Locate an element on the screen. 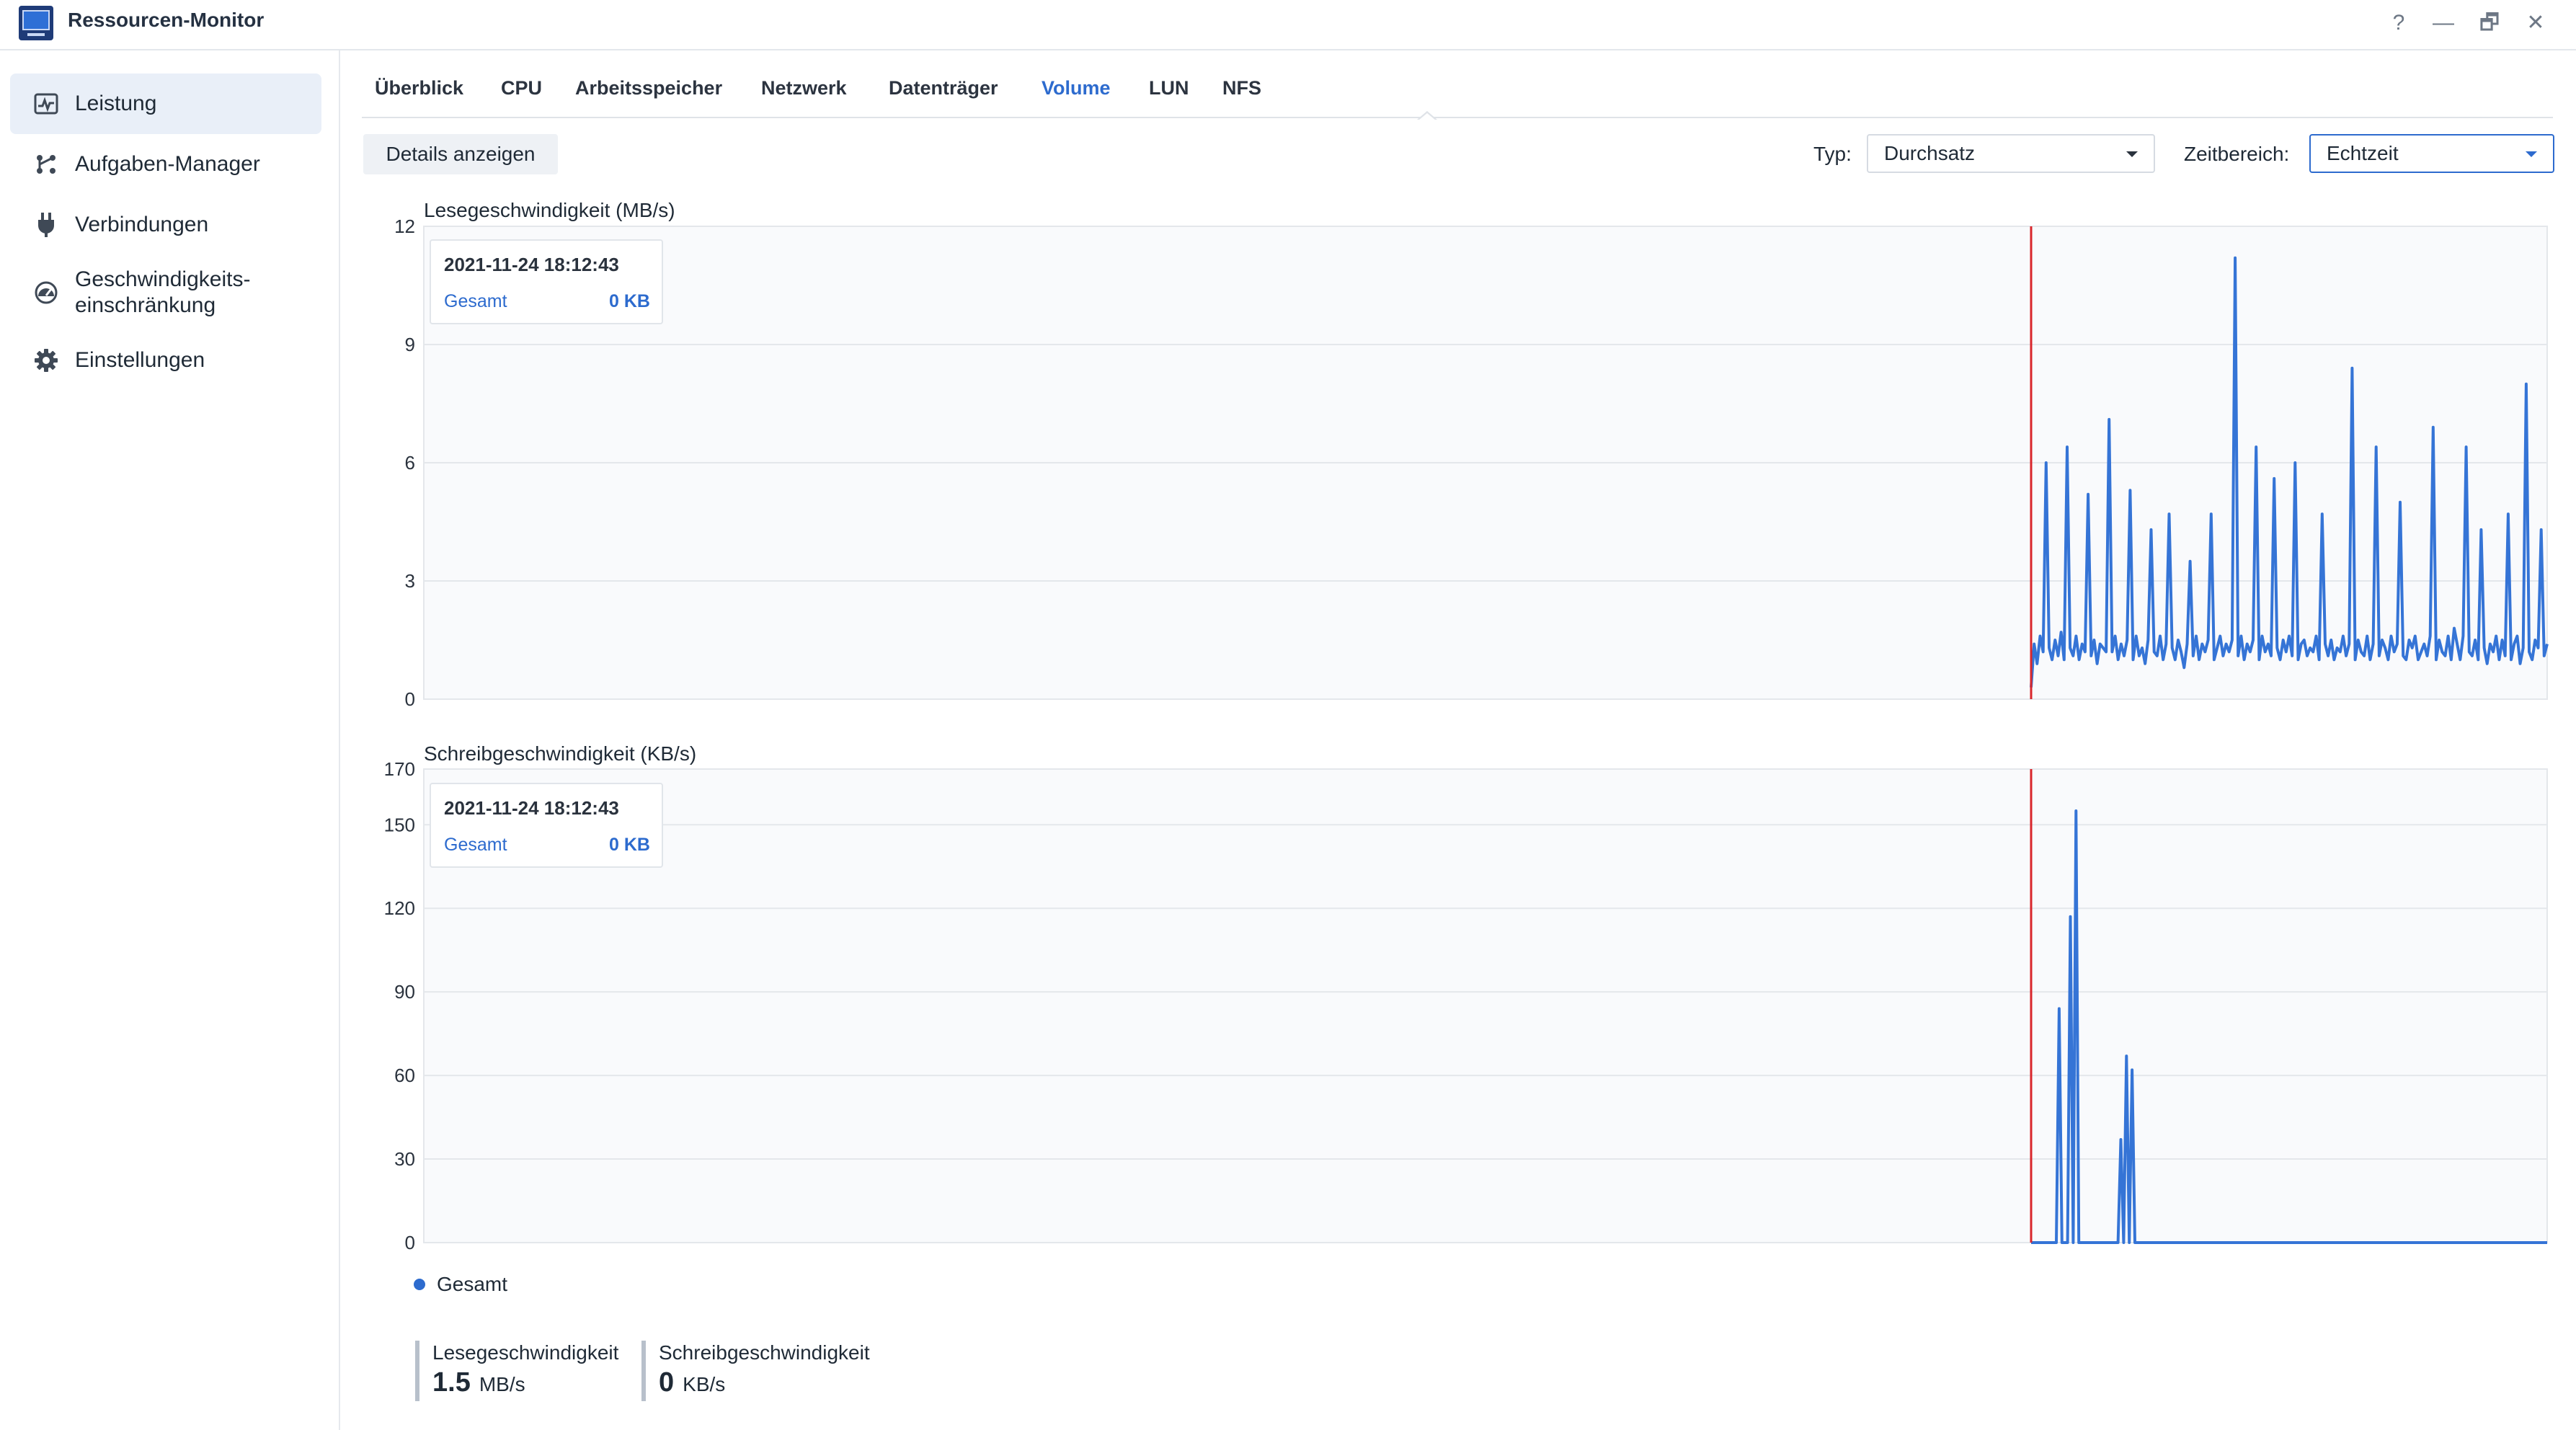  chart-legend: Gesamt is located at coordinates (460, 1284).